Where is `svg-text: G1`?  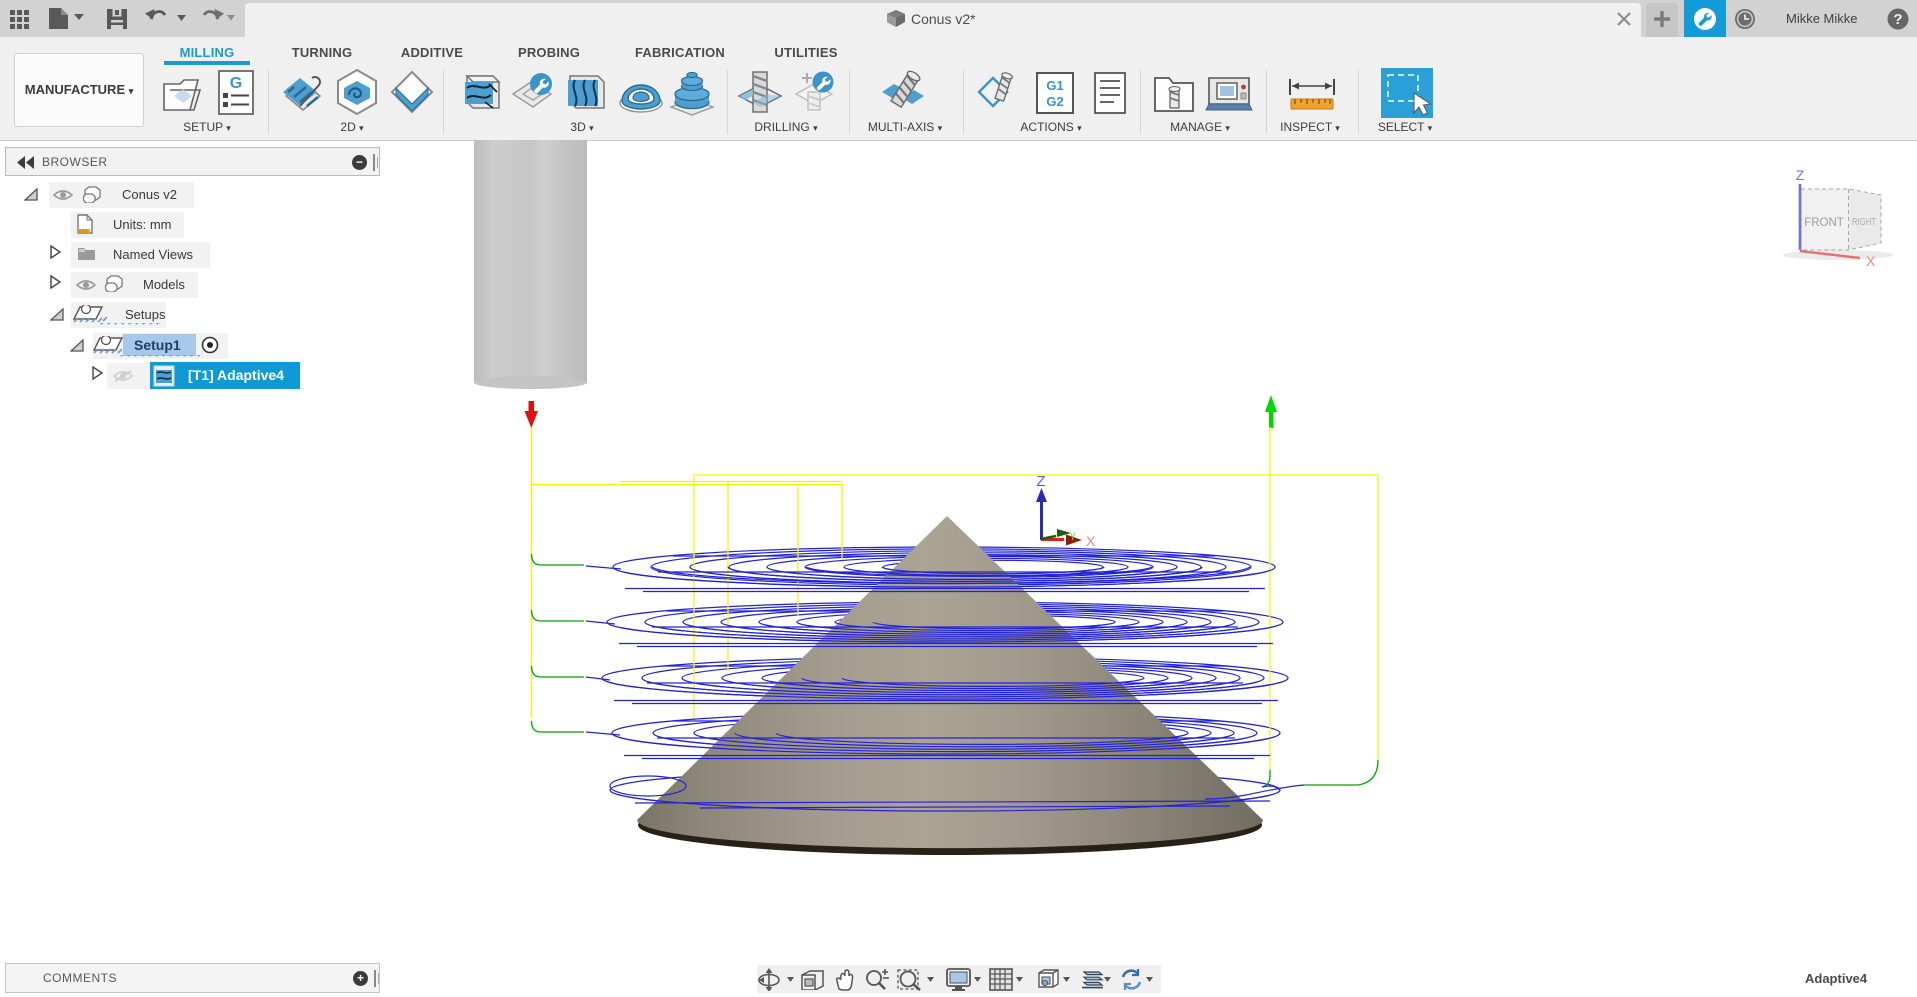 svg-text: G1 is located at coordinates (1054, 85).